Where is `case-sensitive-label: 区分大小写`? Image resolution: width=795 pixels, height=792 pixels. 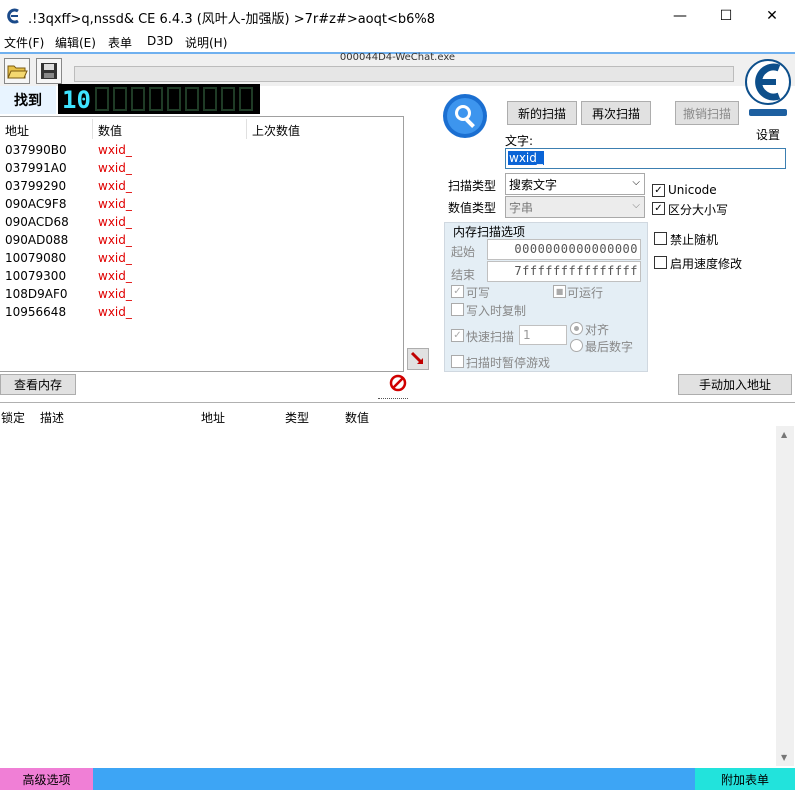
case-sensitive-label: 区分大小写 is located at coordinates (698, 210).